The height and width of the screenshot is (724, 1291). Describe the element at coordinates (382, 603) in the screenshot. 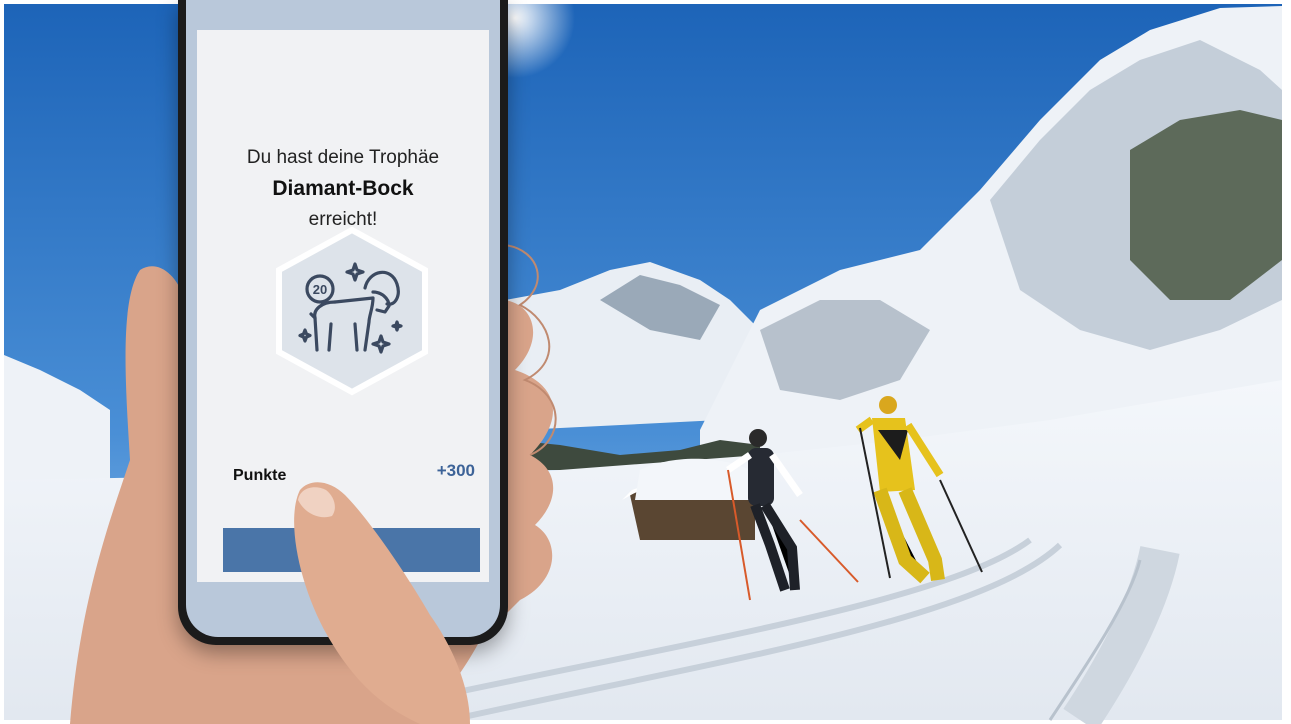

I see `thumb` at that location.